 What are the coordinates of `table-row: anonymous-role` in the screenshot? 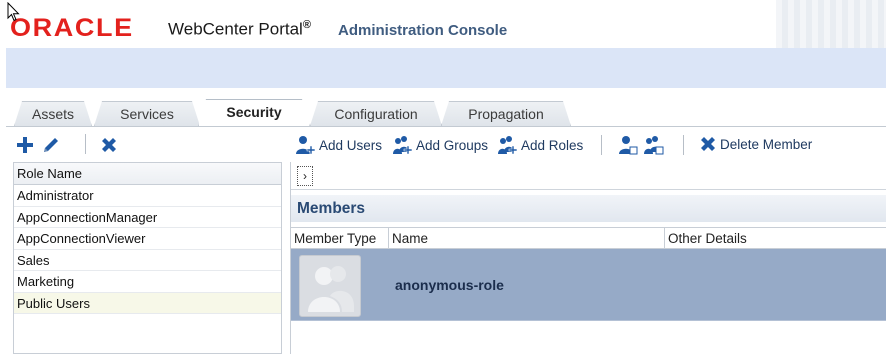 It's located at (588, 285).